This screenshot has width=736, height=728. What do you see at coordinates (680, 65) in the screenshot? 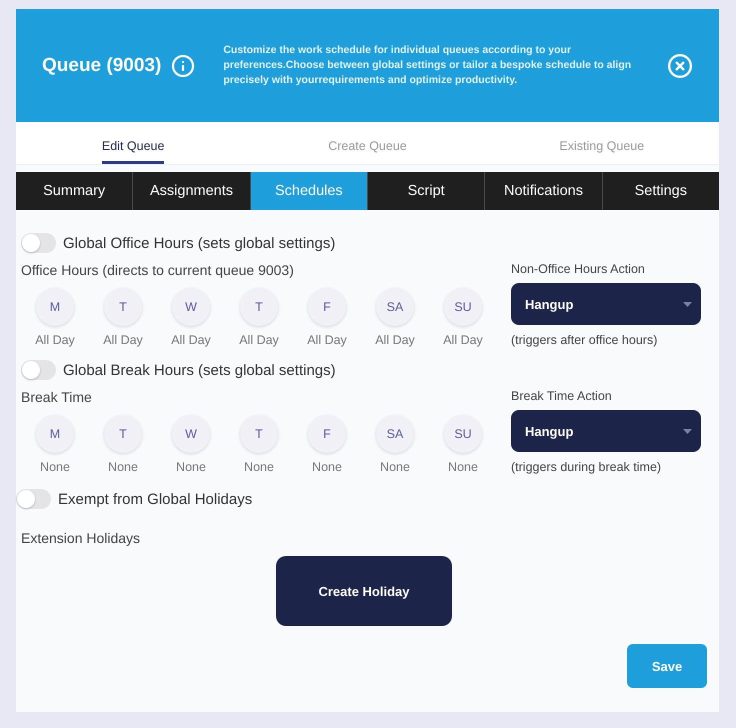
I see `close-icon` at bounding box center [680, 65].